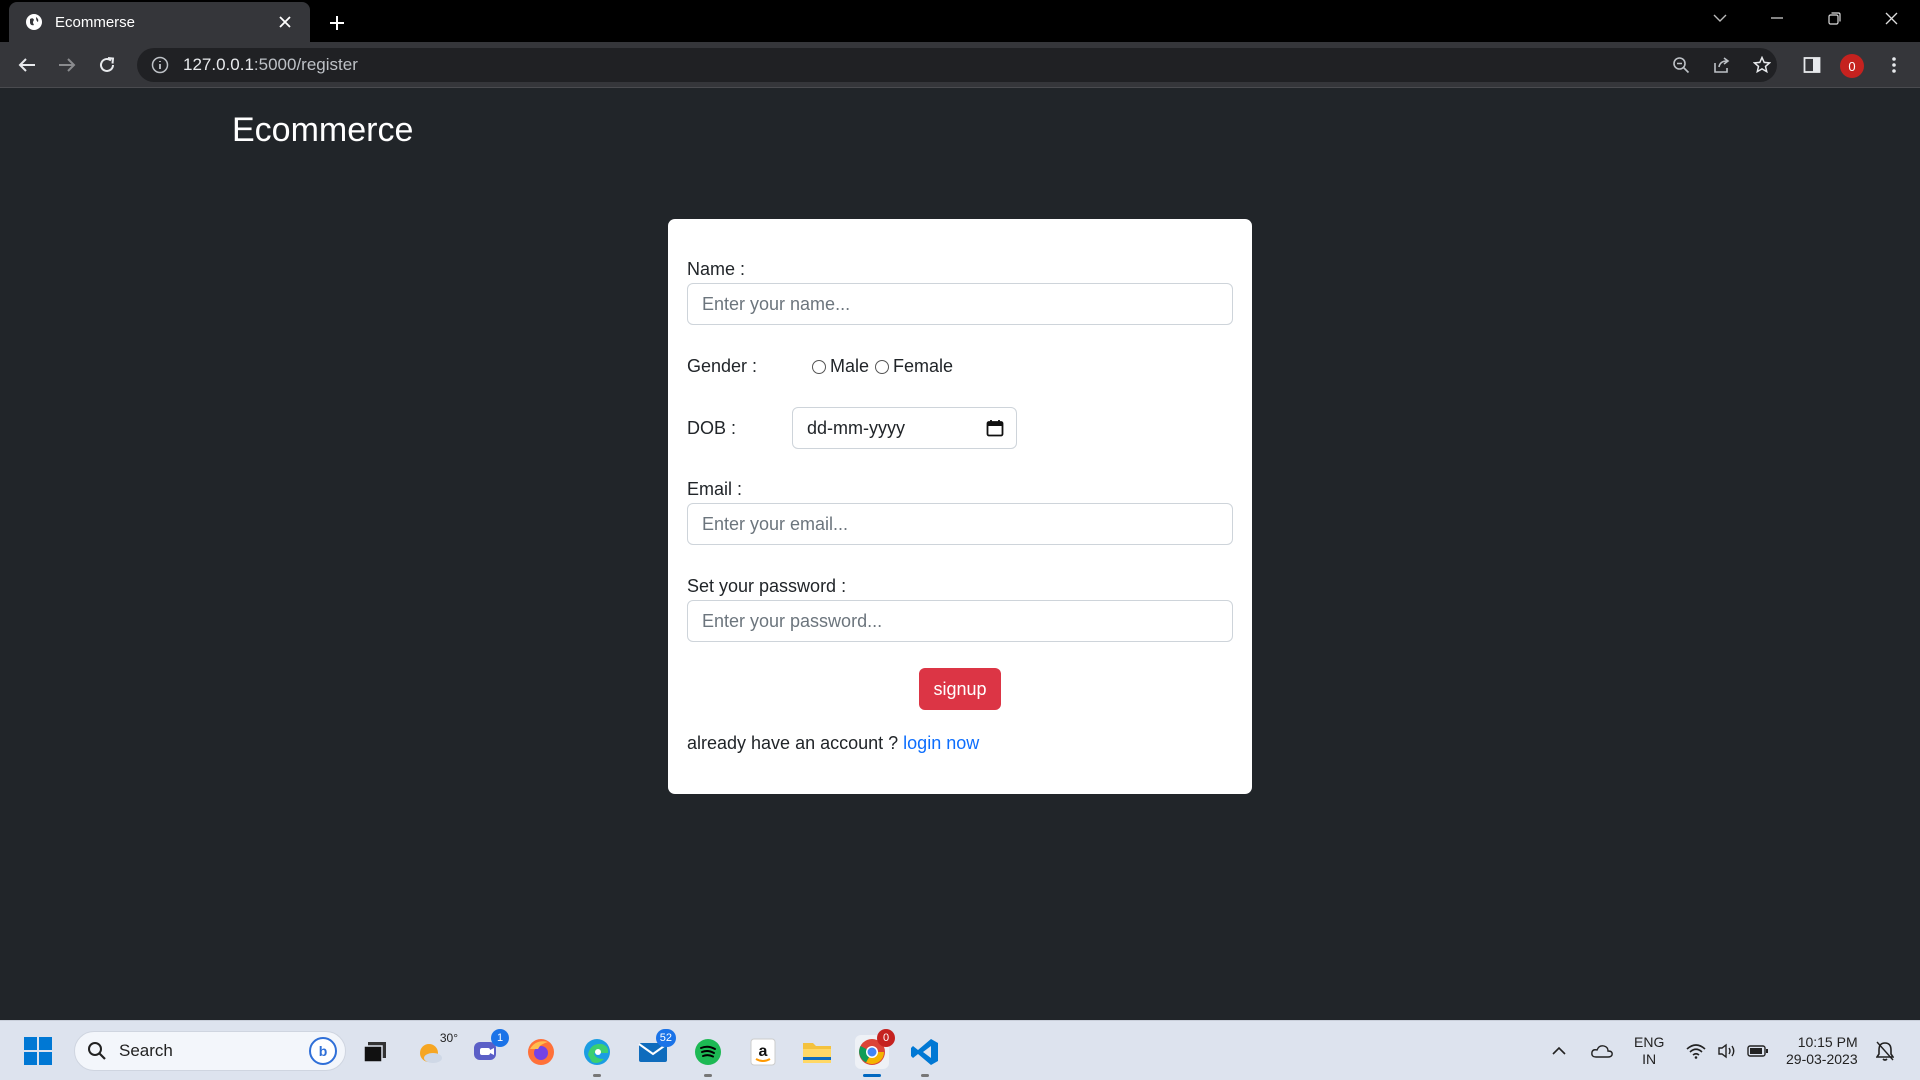  What do you see at coordinates (597, 1075) in the screenshot?
I see `edge-running-indicator` at bounding box center [597, 1075].